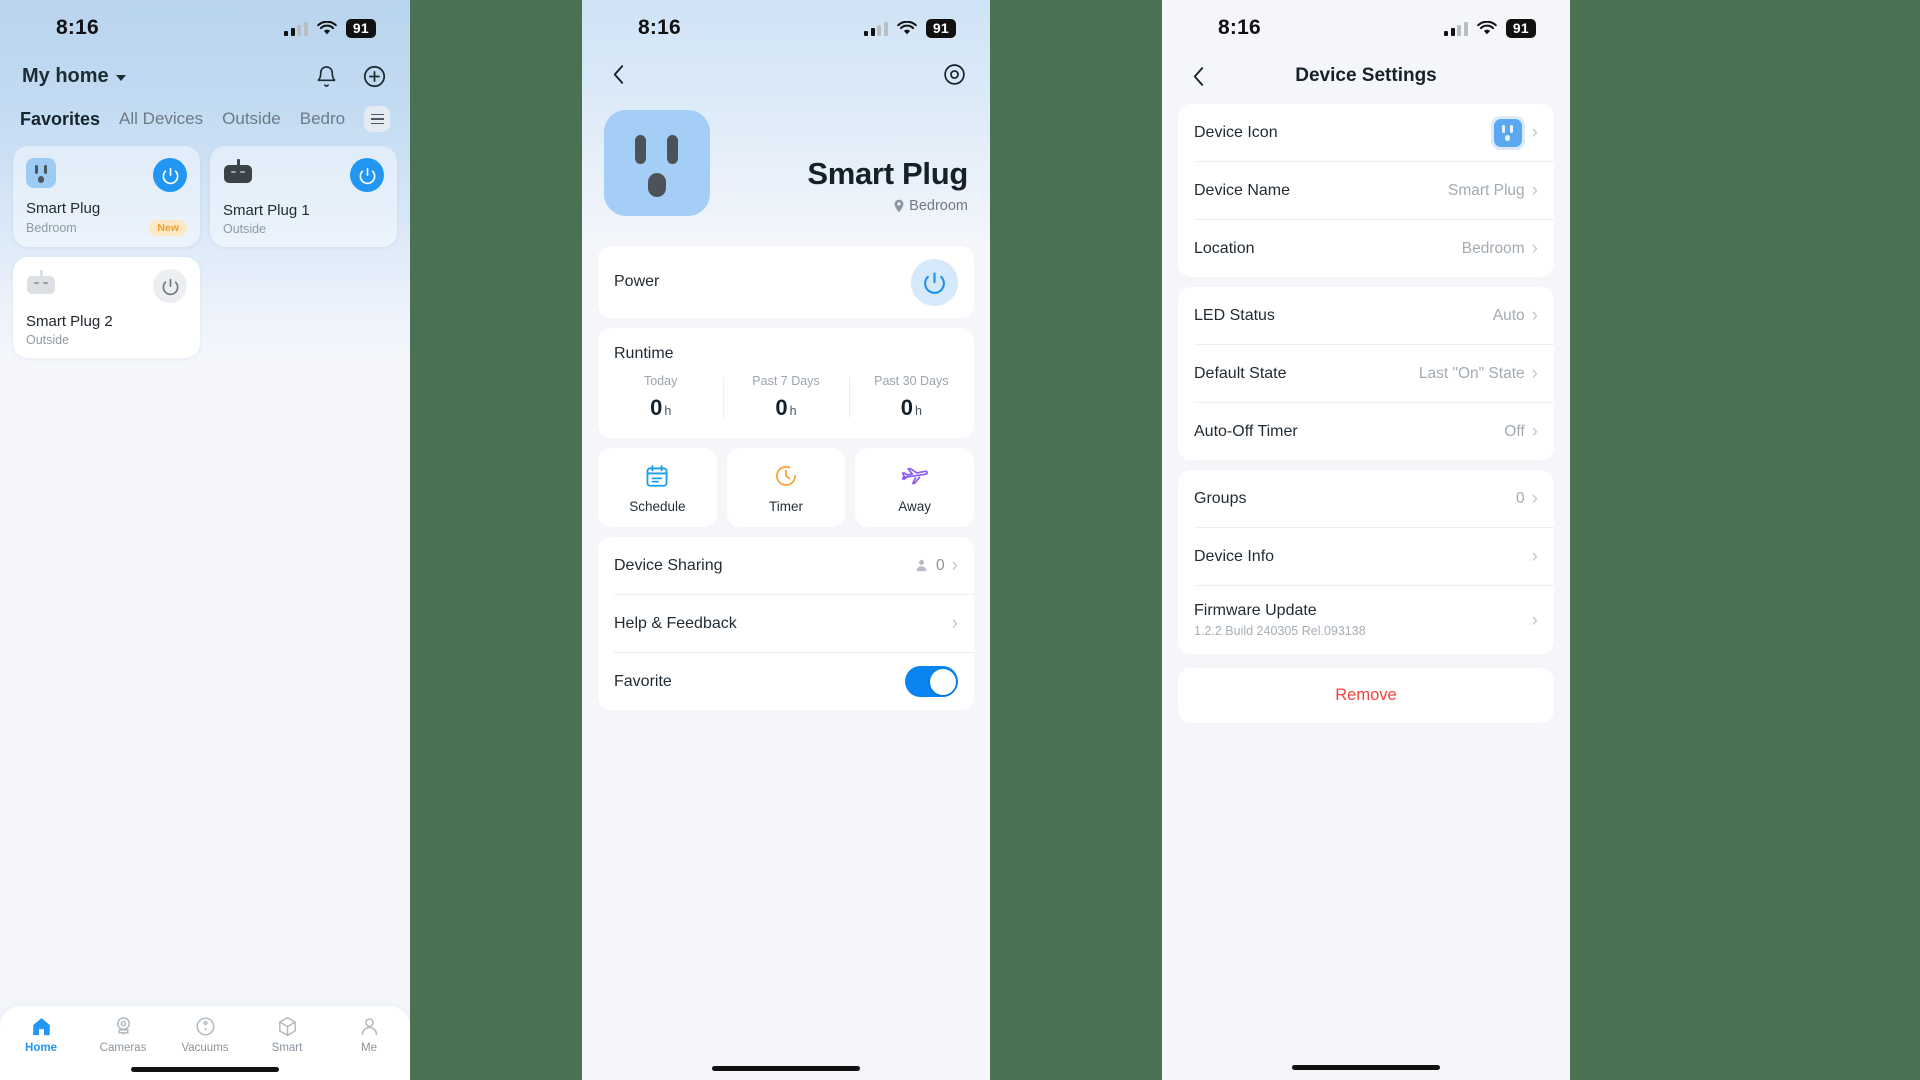 This screenshot has width=1920, height=1080. Describe the element at coordinates (74, 76) in the screenshot. I see `home-name-selector: My home` at that location.